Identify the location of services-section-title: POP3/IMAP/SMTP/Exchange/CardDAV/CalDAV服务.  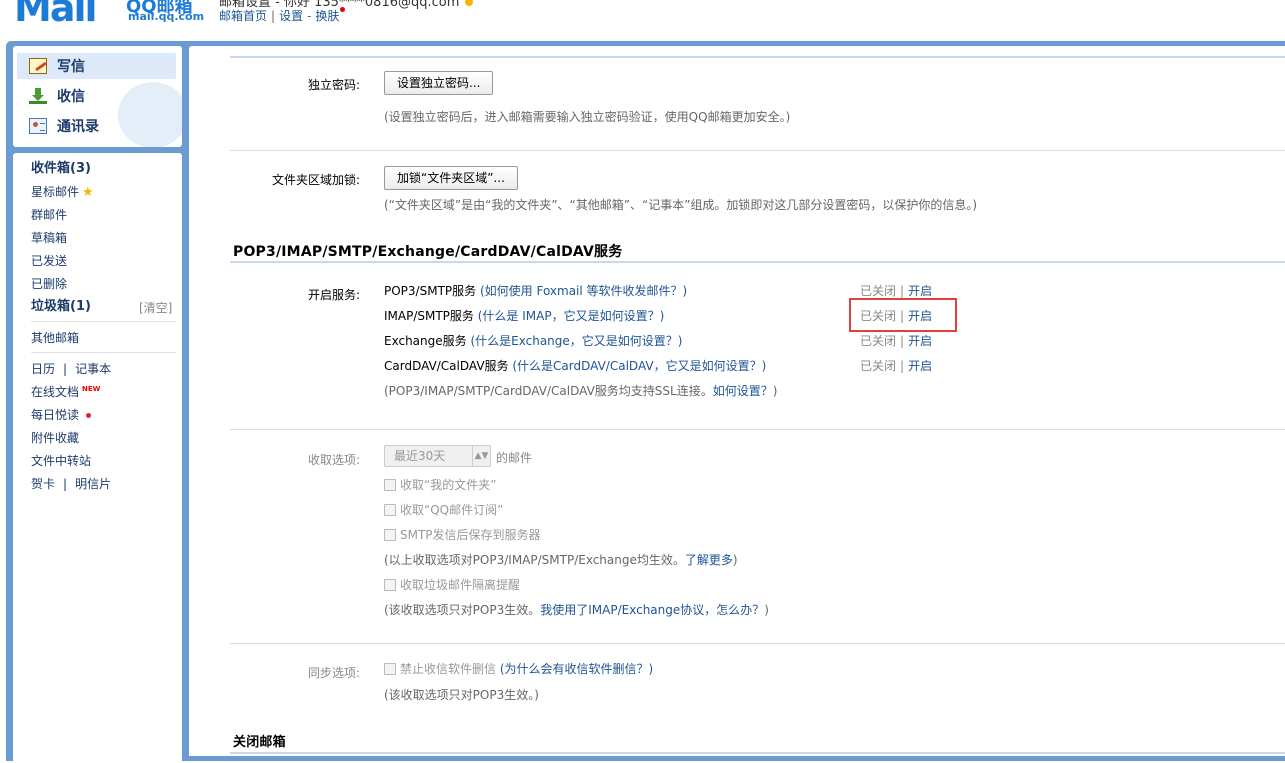
(428, 252).